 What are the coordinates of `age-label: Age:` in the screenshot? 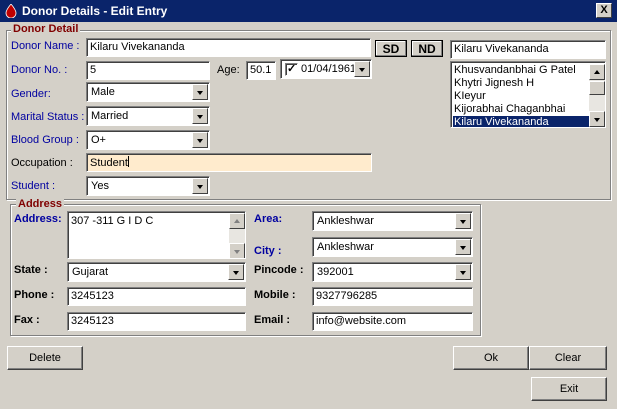 It's located at (228, 70).